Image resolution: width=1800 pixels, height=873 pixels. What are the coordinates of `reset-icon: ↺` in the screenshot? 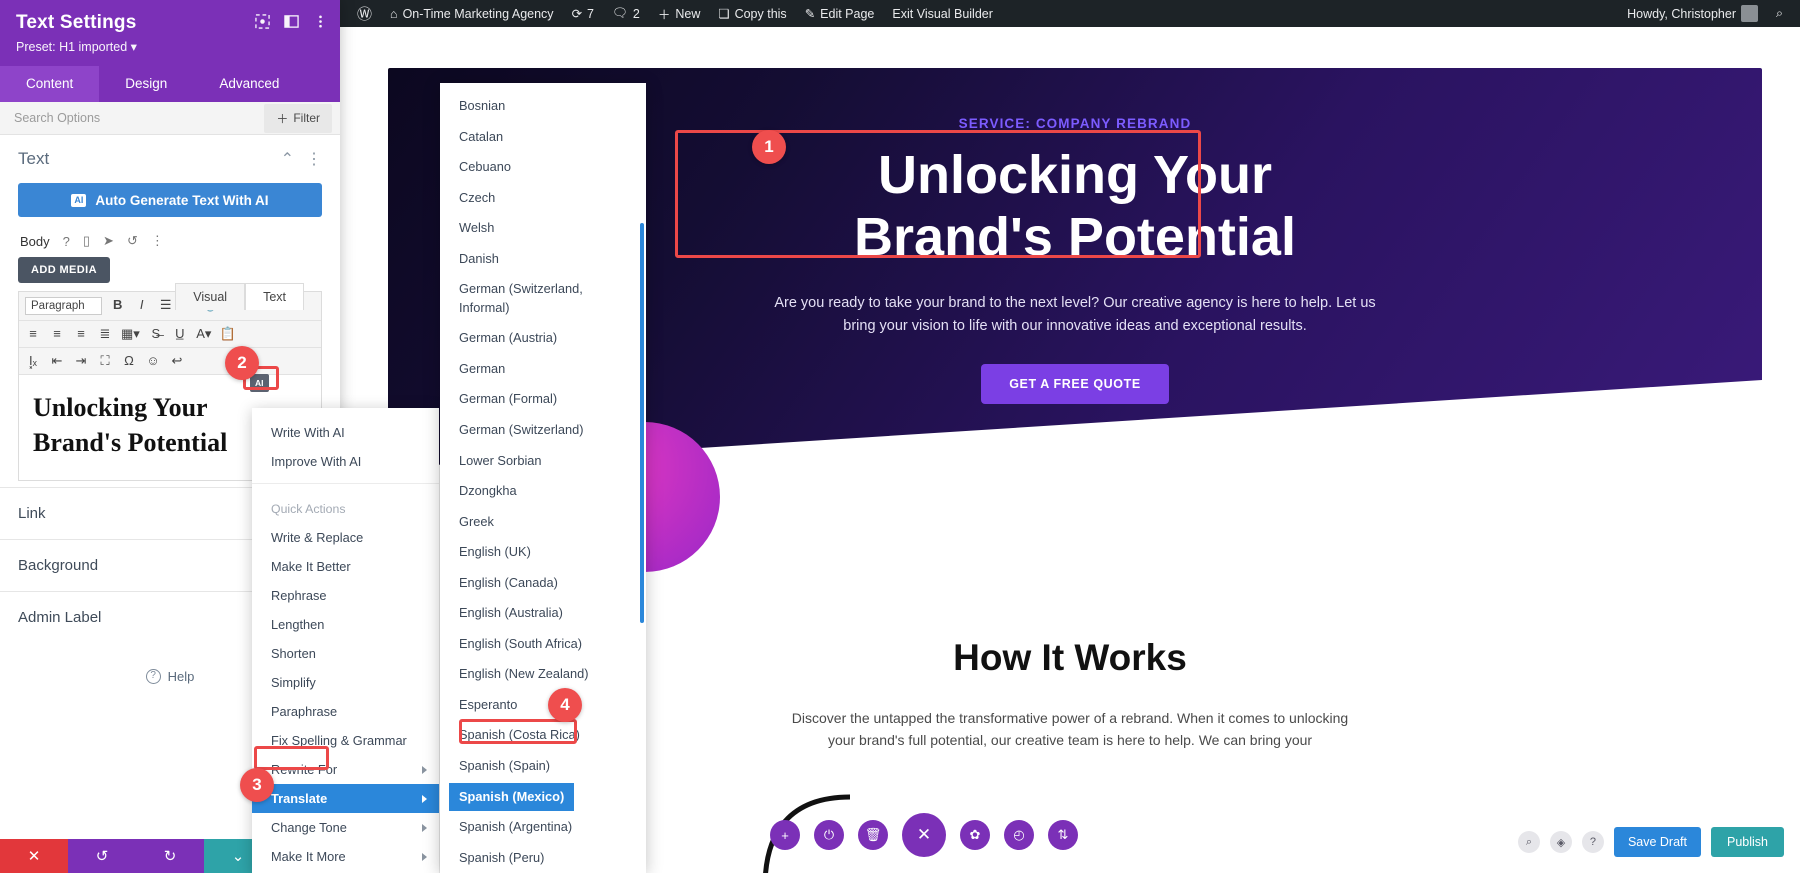 It's located at (132, 241).